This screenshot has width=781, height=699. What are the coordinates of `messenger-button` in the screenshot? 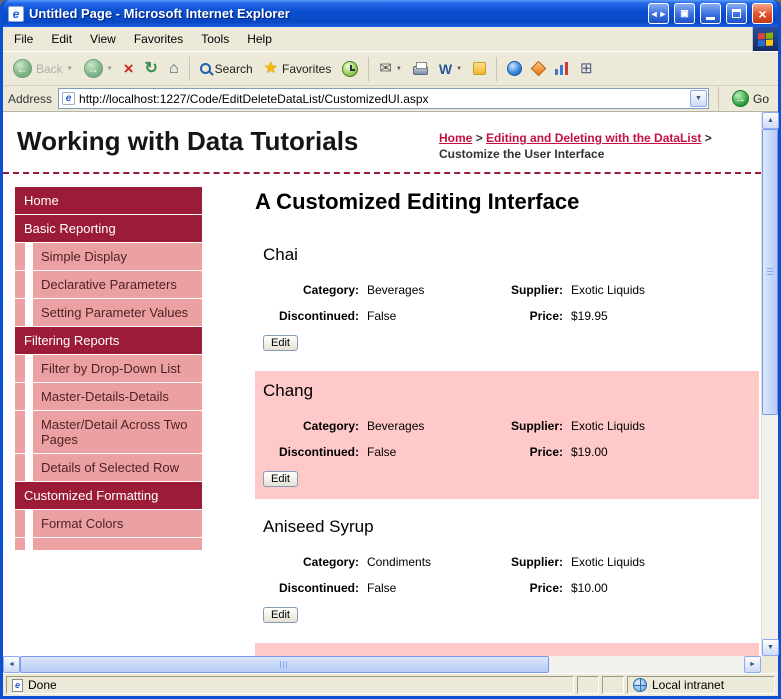 It's located at (514, 68).